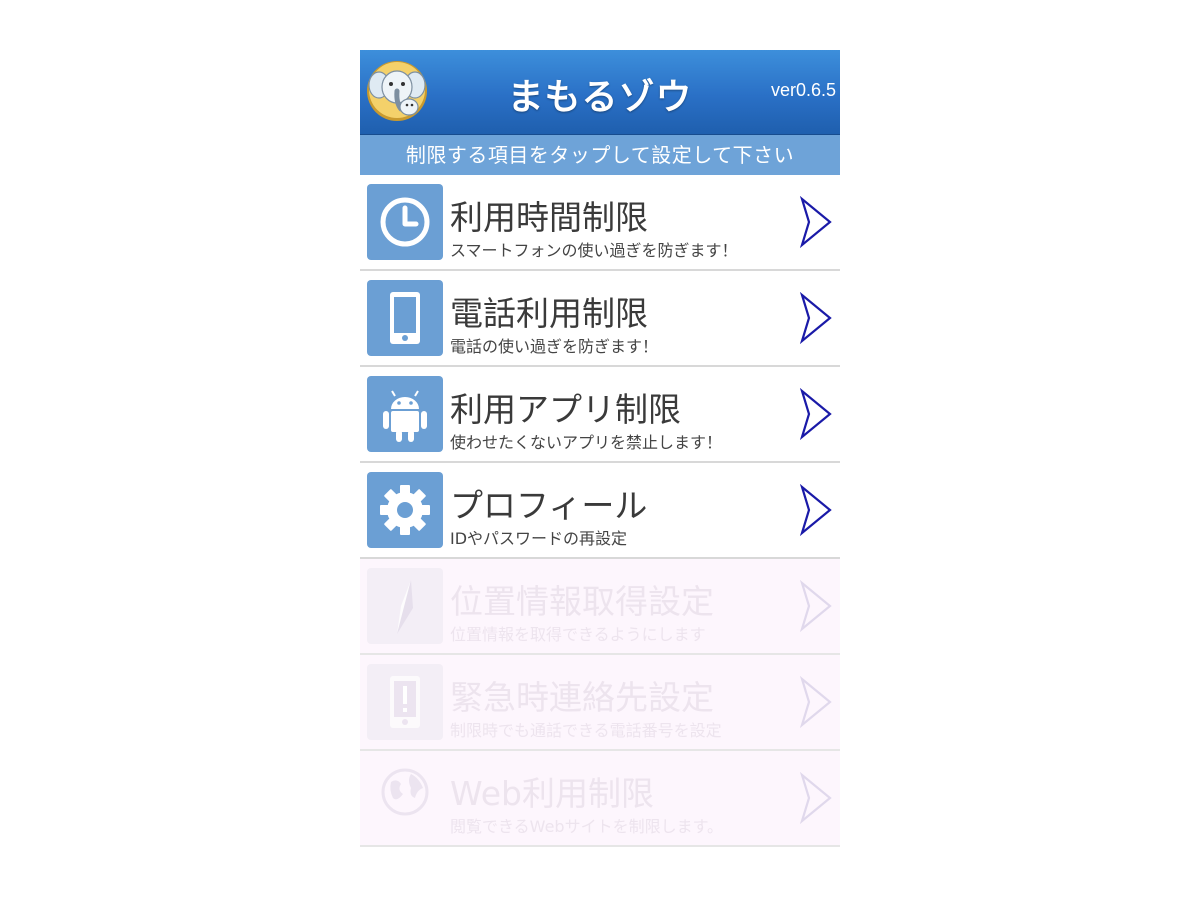 Image resolution: width=1200 pixels, height=900 pixels. Describe the element at coordinates (549, 313) in the screenshot. I see `menu-item-title: 電話利用制限` at that location.